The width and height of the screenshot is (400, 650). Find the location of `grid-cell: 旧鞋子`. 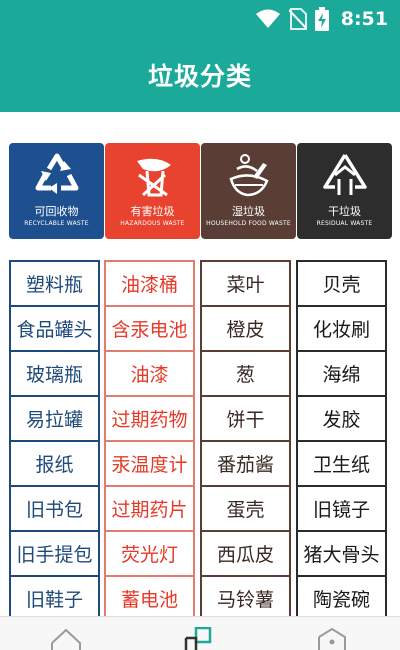

grid-cell: 旧鞋子 is located at coordinates (54, 597).